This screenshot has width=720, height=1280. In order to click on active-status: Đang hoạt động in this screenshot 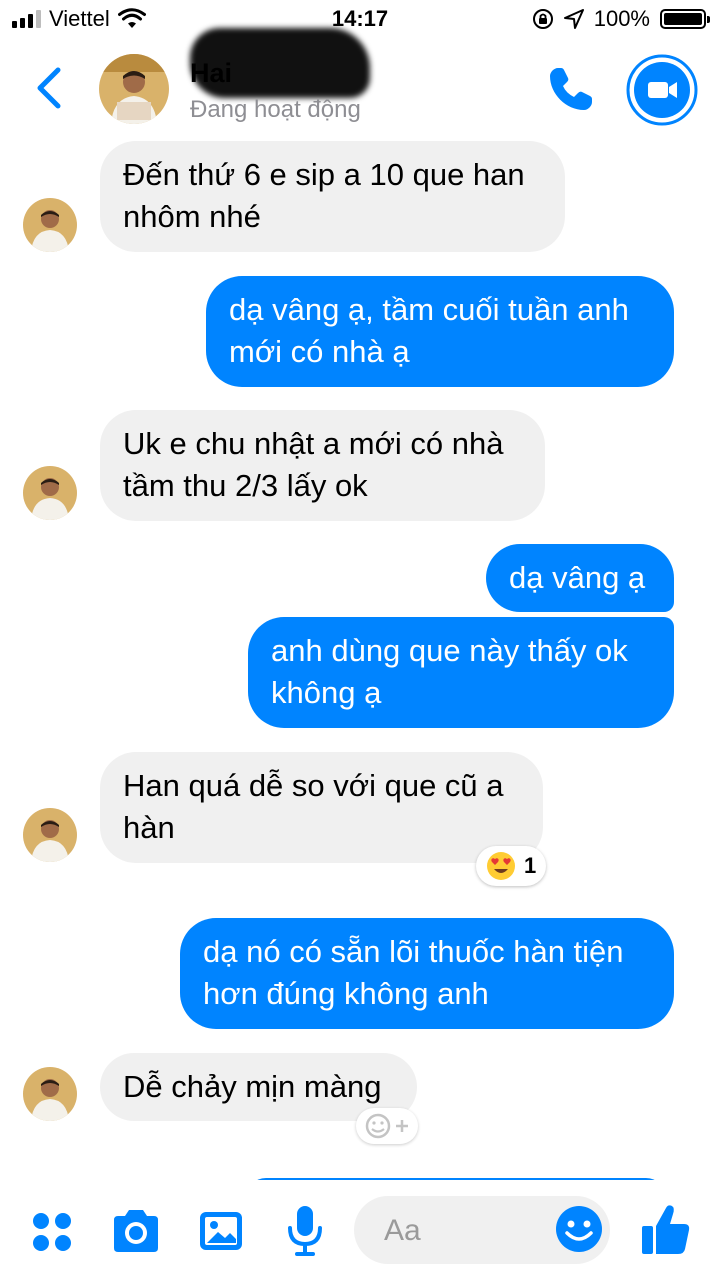, I will do `click(275, 109)`.